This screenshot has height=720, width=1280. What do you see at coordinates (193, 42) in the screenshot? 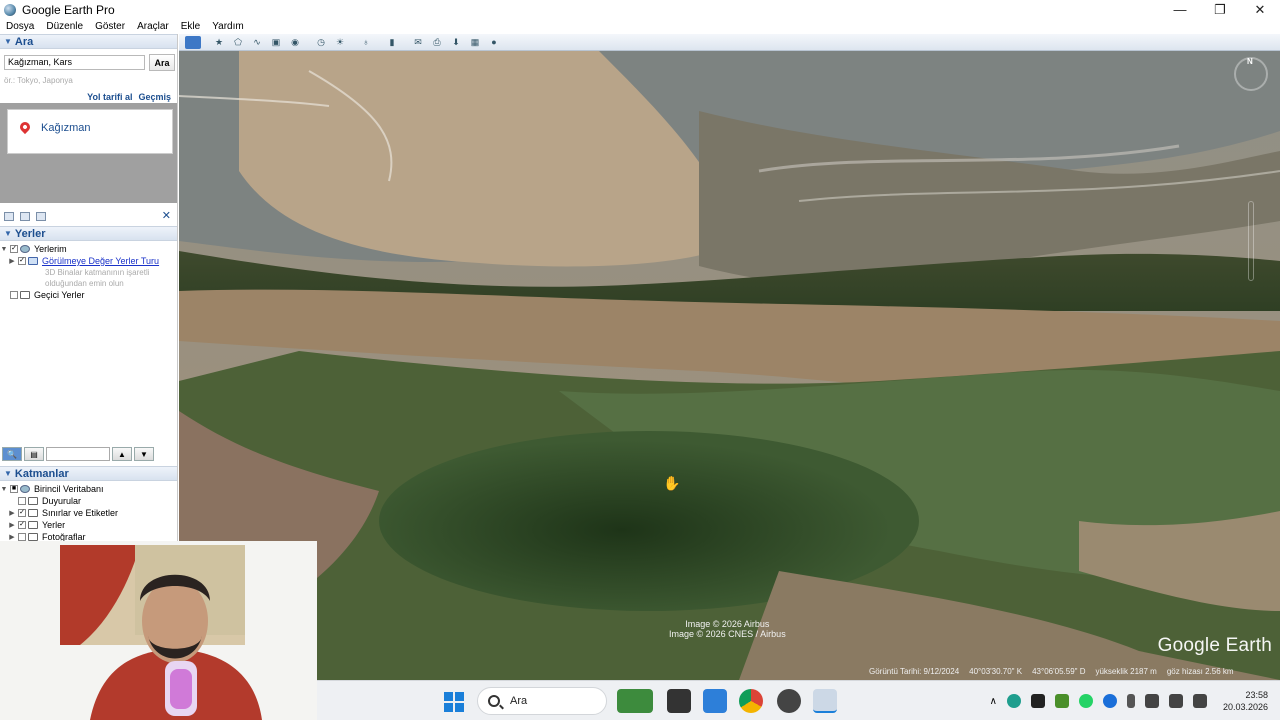
I see `sidebar-toggle-icon` at bounding box center [193, 42].